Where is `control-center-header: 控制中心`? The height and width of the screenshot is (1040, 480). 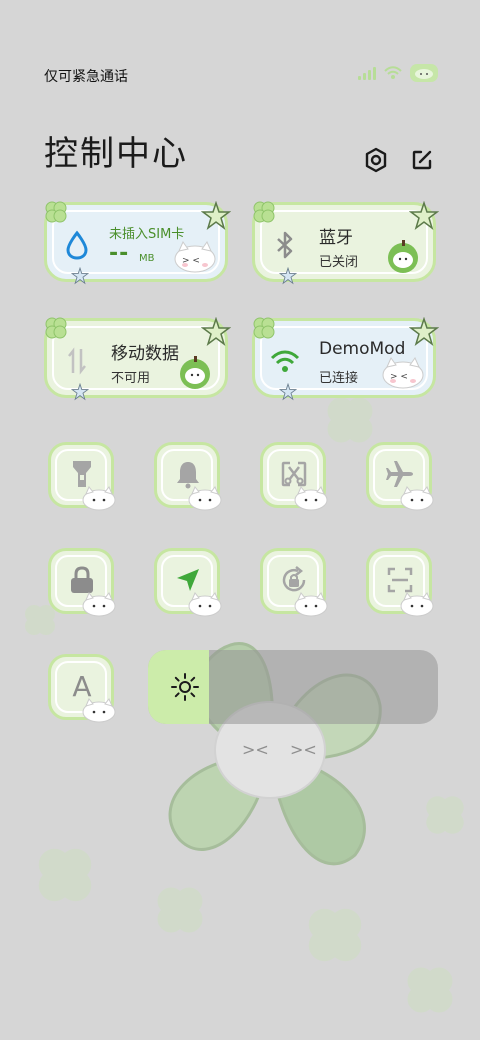 control-center-header: 控制中心 is located at coordinates (116, 150).